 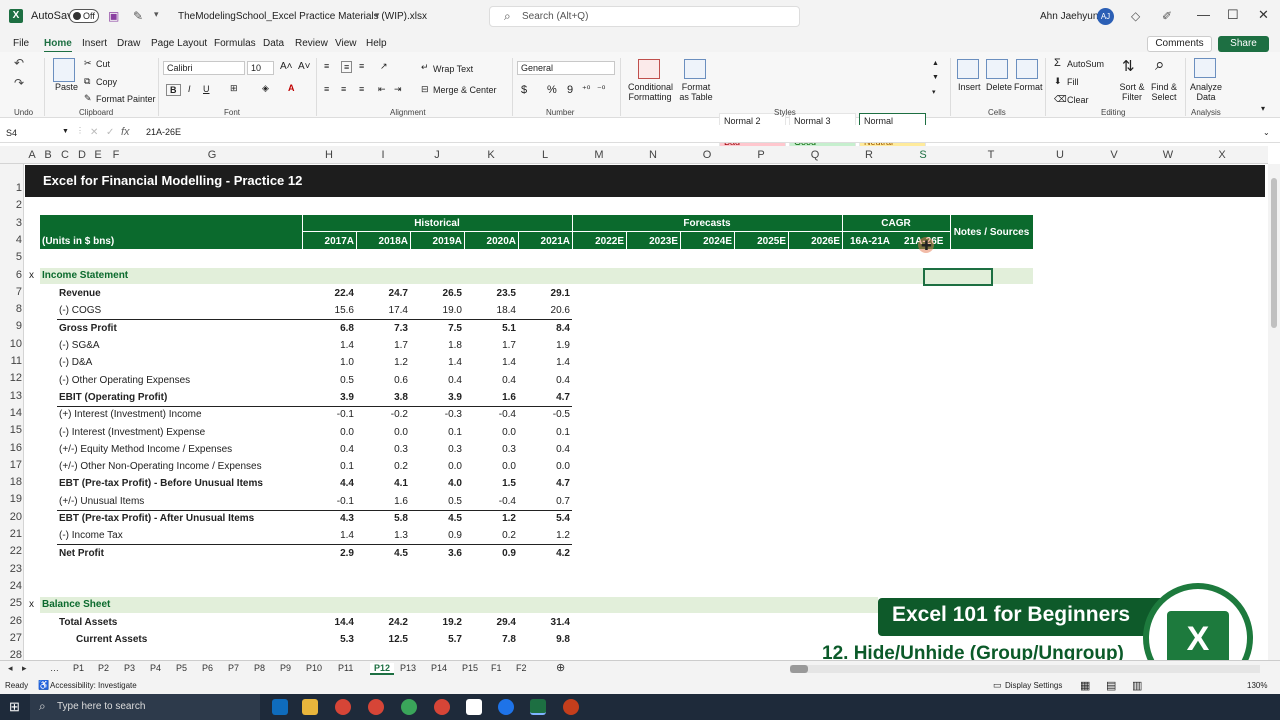 What do you see at coordinates (329, 310) in the screenshot?
I see `value-cell: 15.6` at bounding box center [329, 310].